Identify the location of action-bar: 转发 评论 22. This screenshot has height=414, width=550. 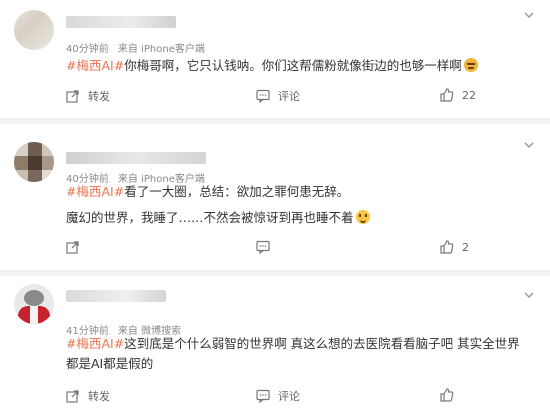
(275, 99).